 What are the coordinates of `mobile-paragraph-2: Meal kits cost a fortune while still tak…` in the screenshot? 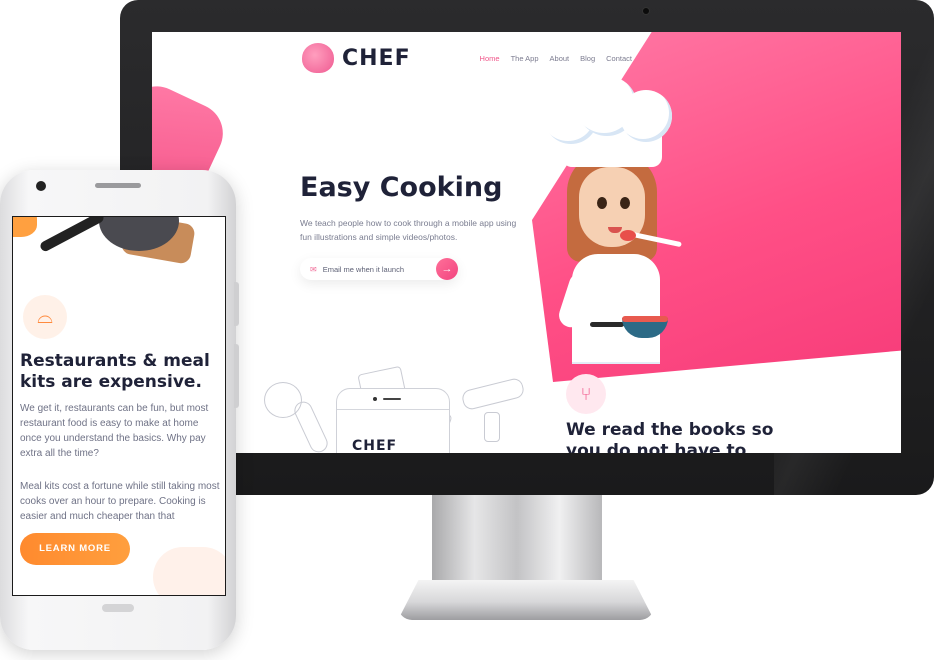 It's located at (120, 501).